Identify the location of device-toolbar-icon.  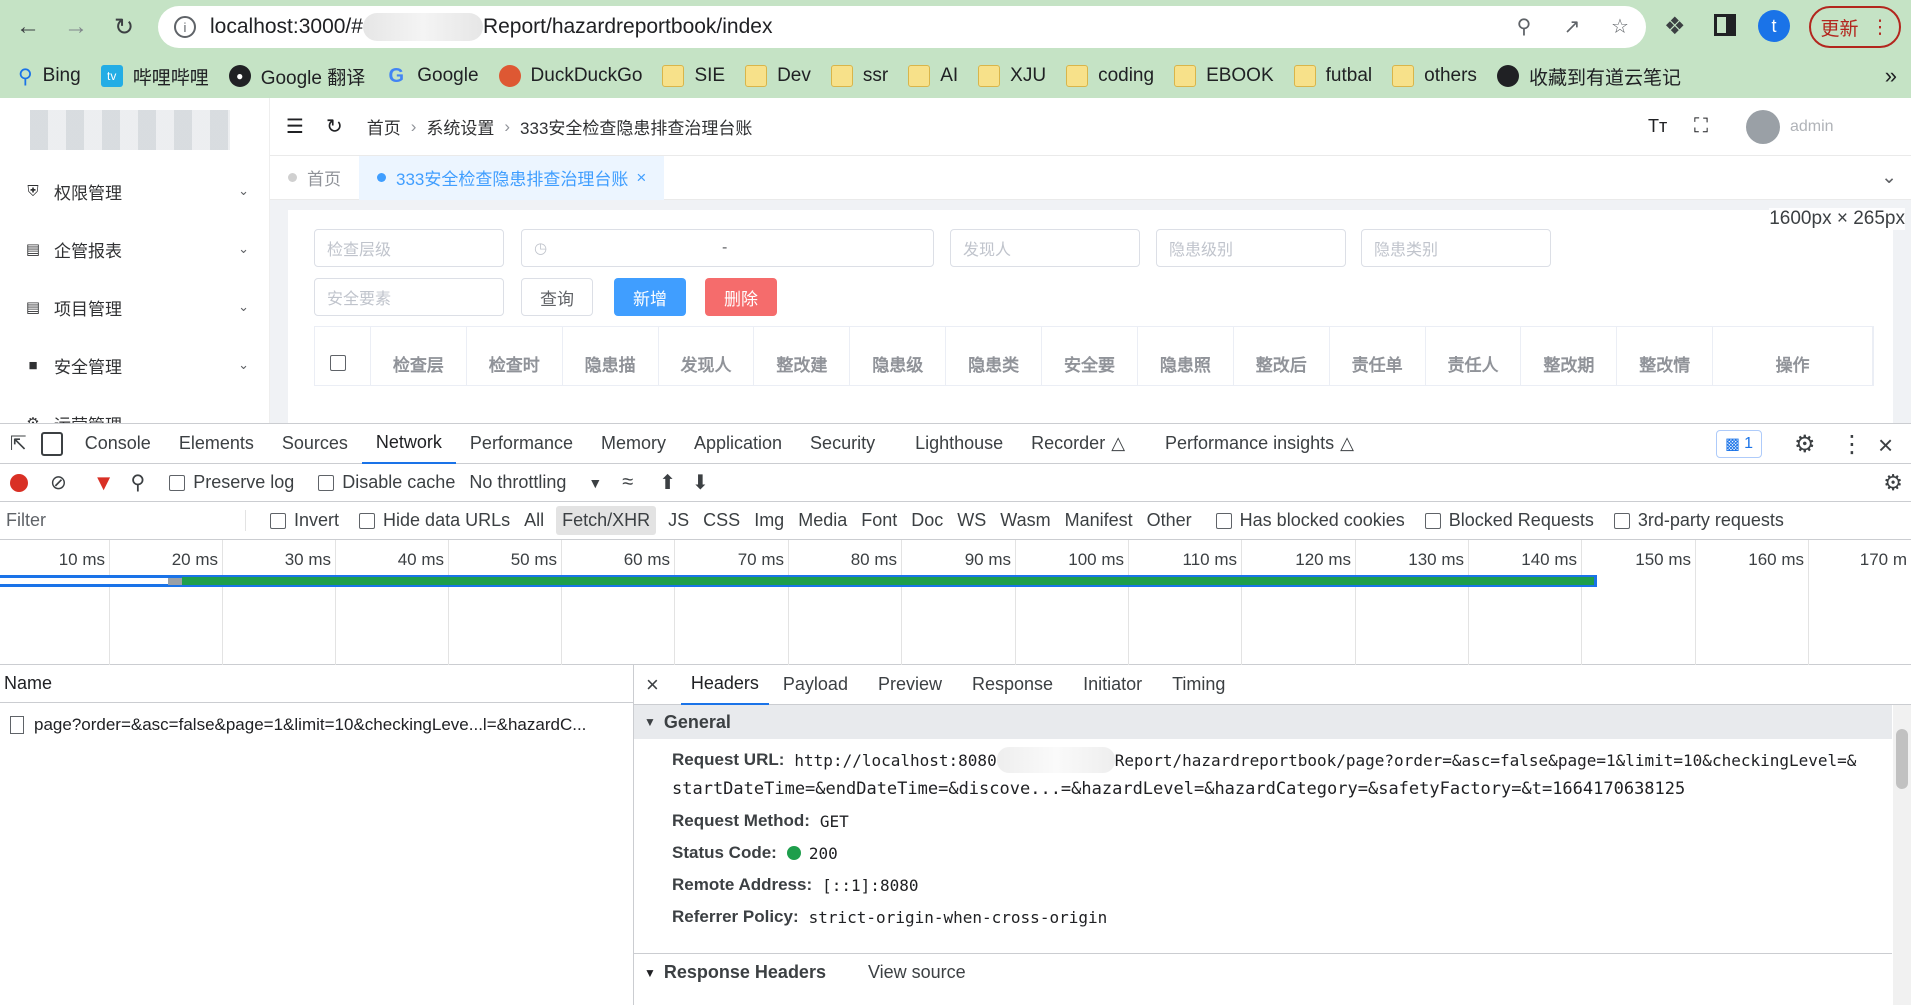
(51, 443).